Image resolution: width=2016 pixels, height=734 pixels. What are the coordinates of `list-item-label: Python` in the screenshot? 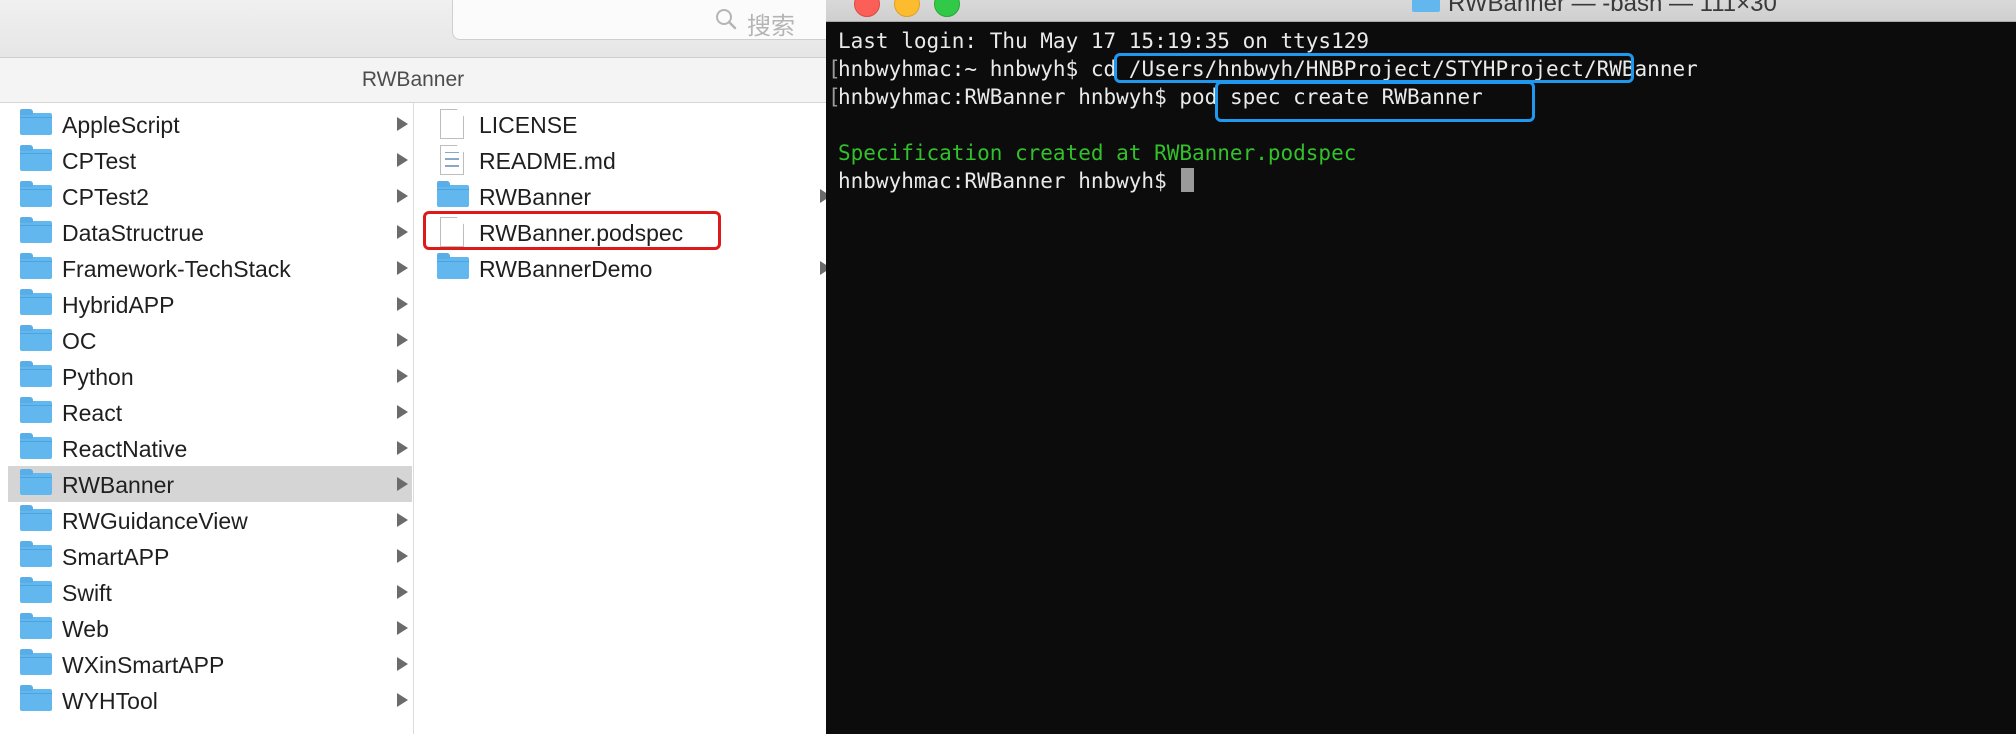 It's located at (98, 377).